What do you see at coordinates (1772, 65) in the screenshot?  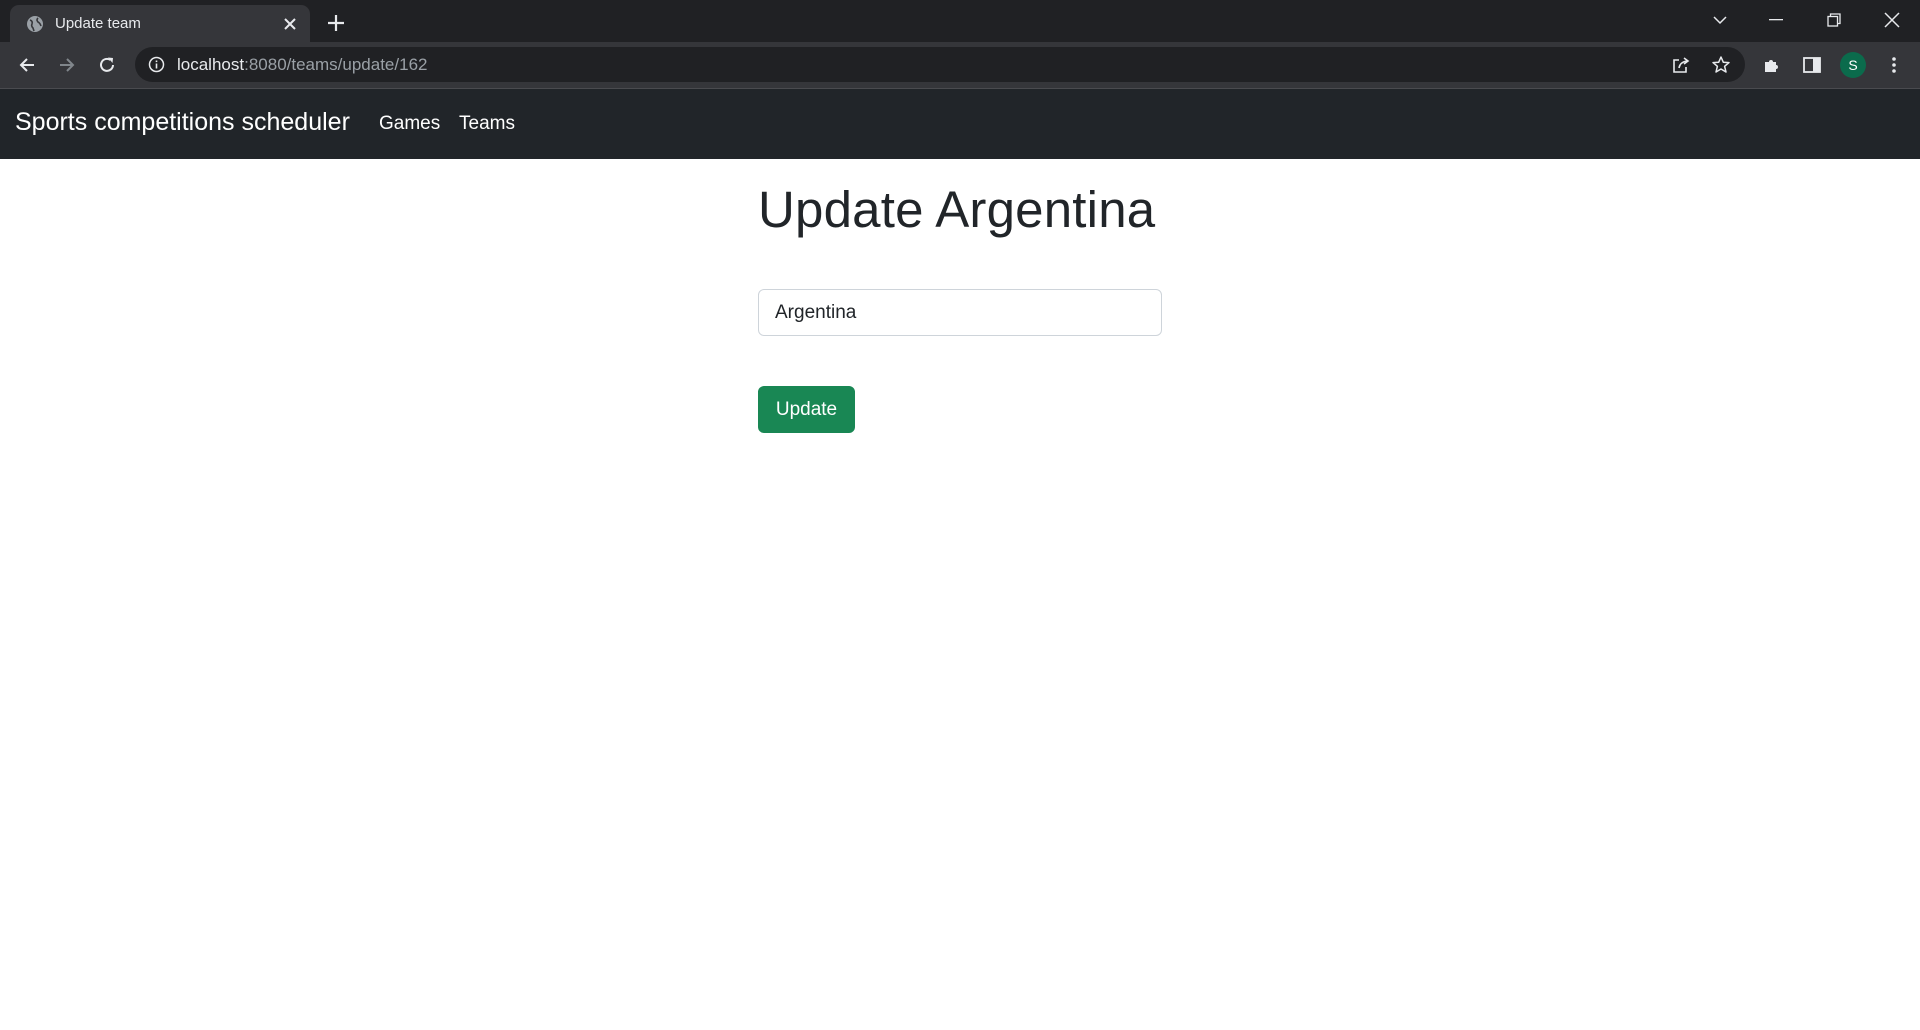 I see `extensions-puzzle-icon` at bounding box center [1772, 65].